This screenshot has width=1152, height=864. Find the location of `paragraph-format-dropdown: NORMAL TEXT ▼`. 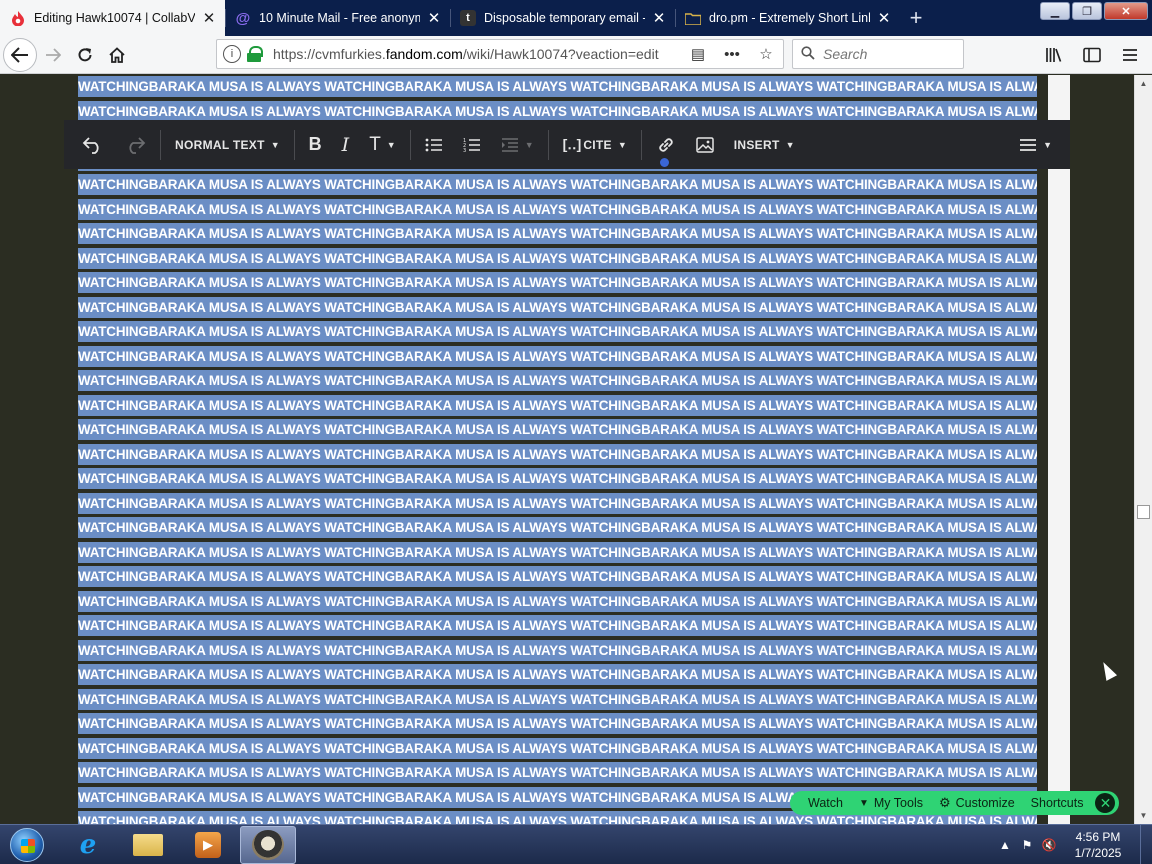

paragraph-format-dropdown: NORMAL TEXT ▼ is located at coordinates (227, 144).